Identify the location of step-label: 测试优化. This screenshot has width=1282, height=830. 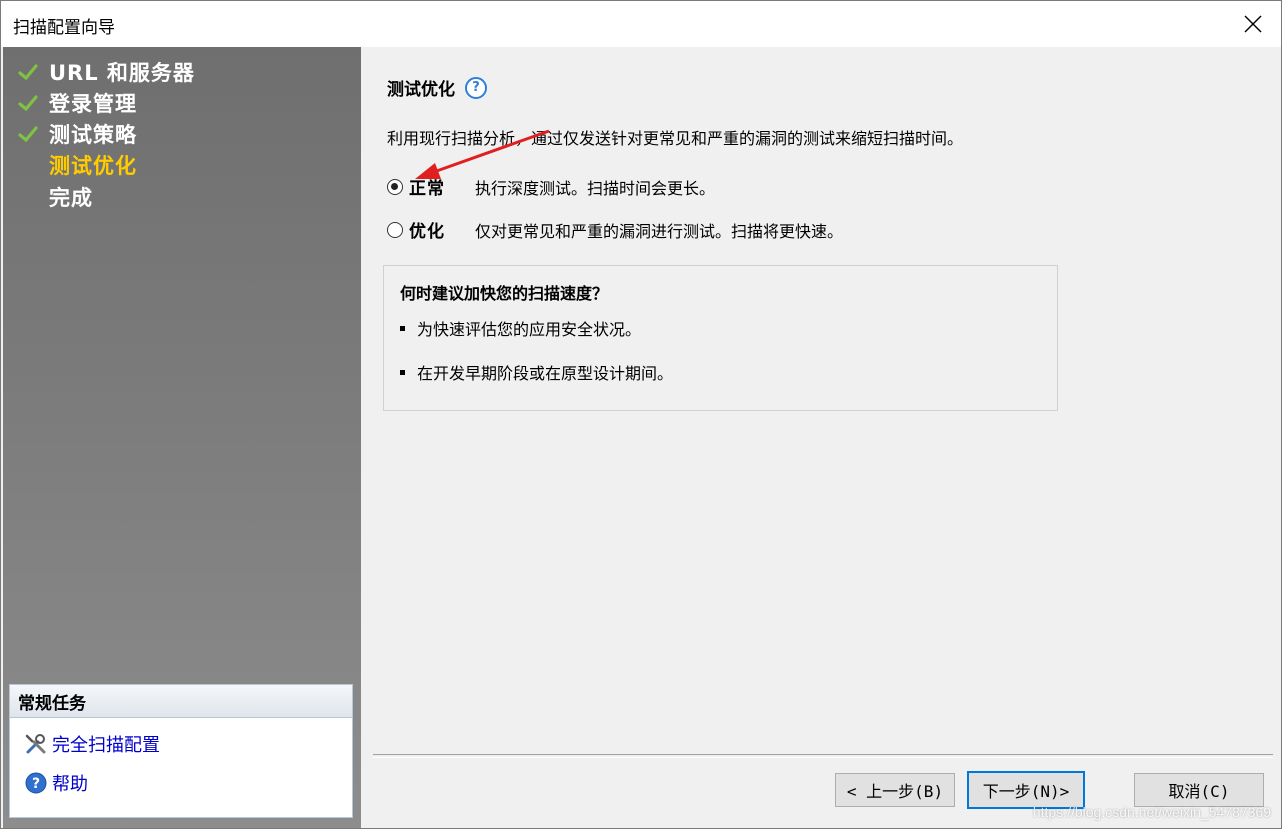
(93, 166).